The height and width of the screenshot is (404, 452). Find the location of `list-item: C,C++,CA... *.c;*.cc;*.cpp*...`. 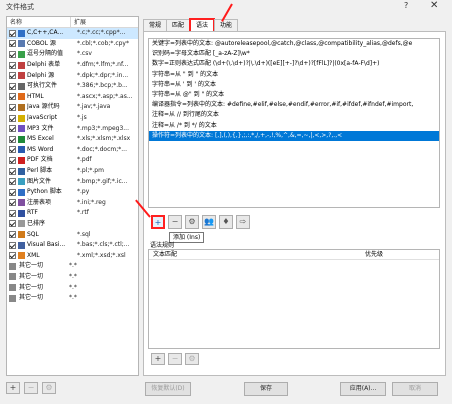

list-item: C,C++,CA... *.c;*.cc;*.cpp*... is located at coordinates (72, 33).